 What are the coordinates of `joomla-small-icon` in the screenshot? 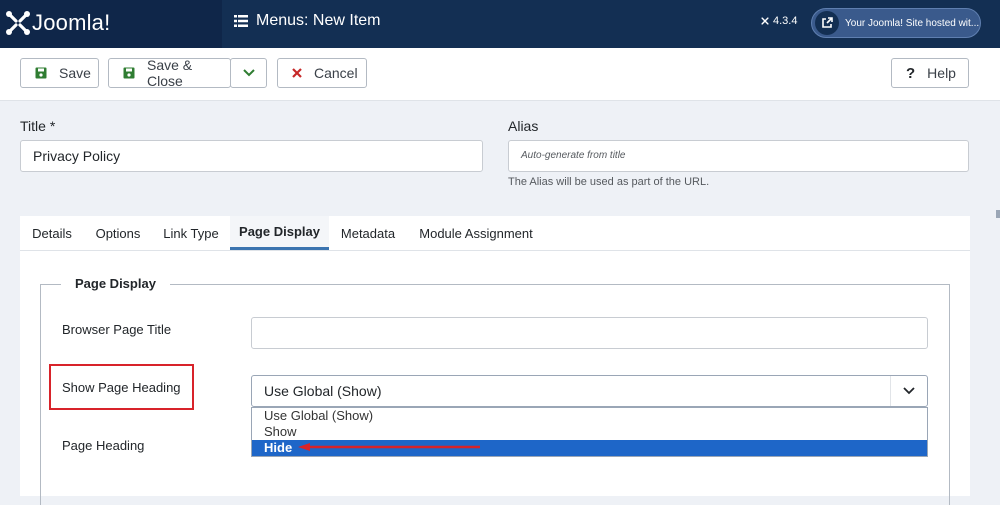 It's located at (765, 21).